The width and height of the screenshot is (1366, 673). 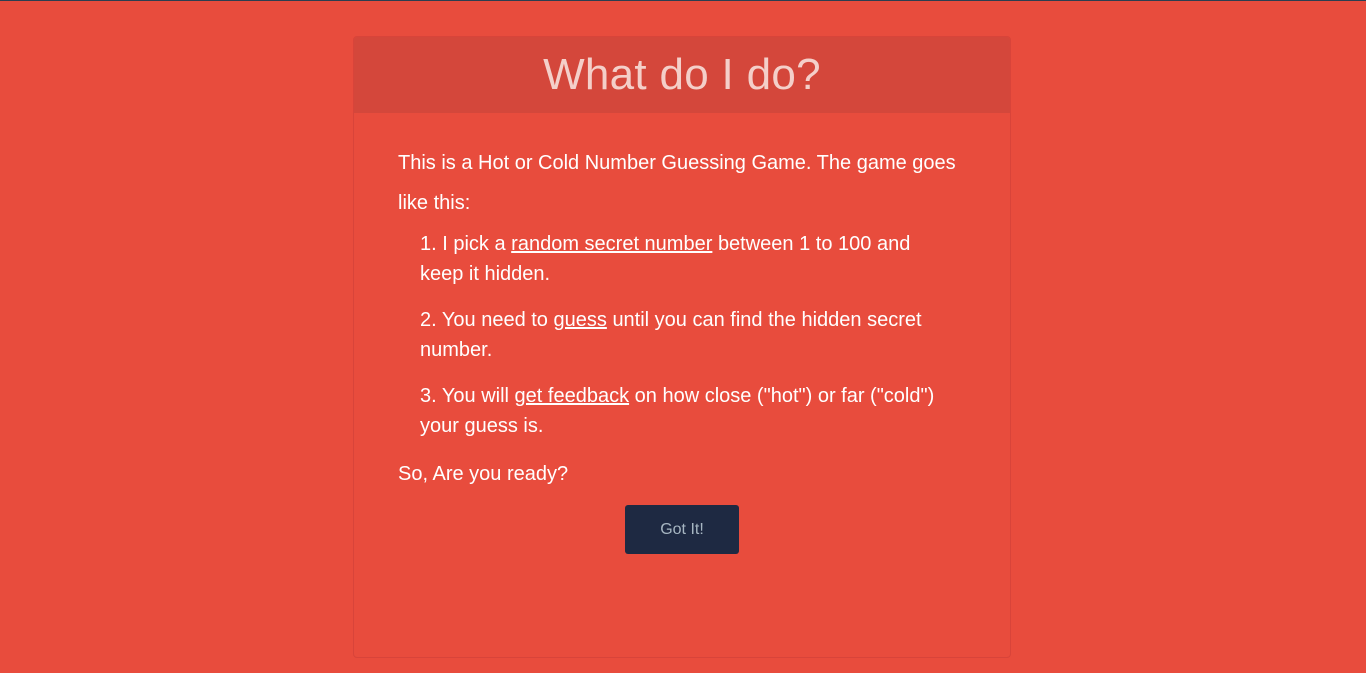 What do you see at coordinates (683, 0) in the screenshot?
I see `top-border` at bounding box center [683, 0].